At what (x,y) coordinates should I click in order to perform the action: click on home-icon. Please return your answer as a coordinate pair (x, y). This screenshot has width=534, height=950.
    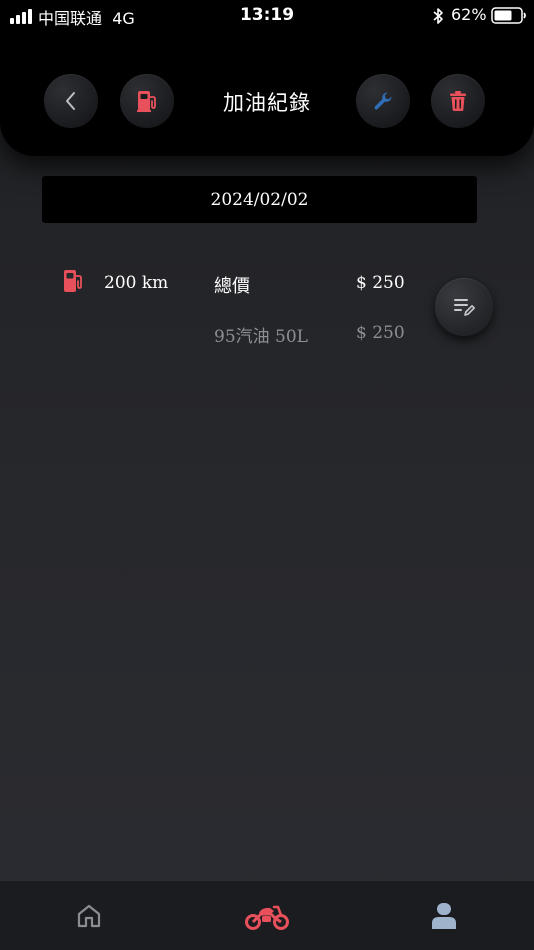
    Looking at the image, I should click on (89, 915).